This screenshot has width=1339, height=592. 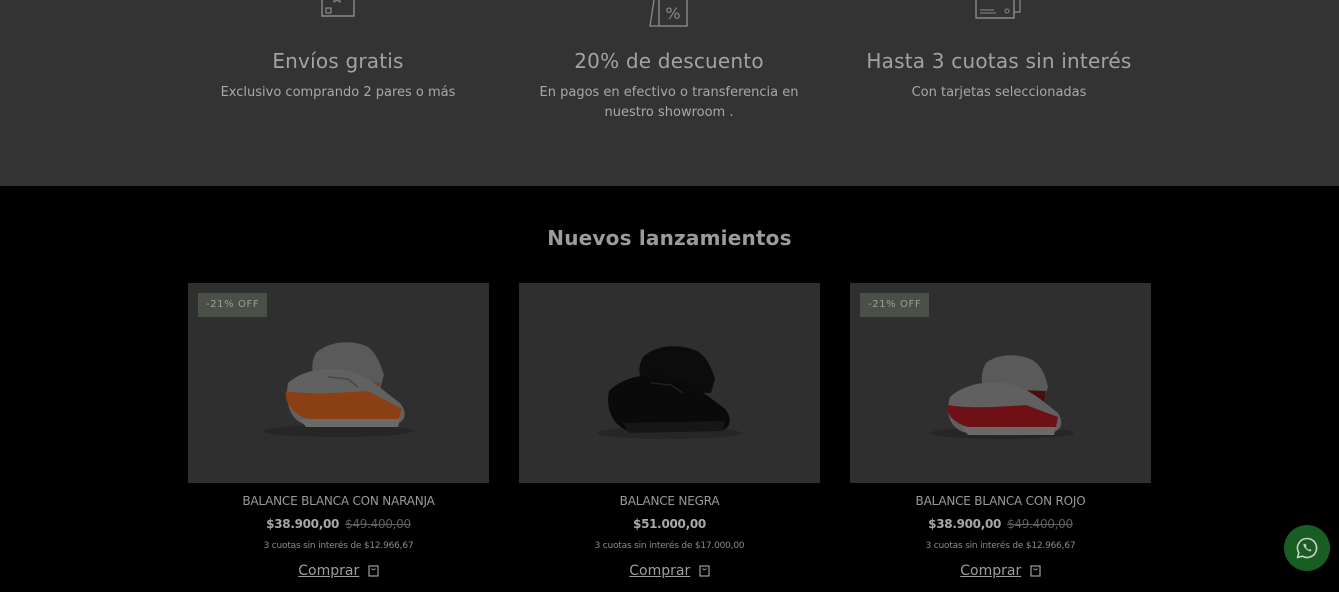 What do you see at coordinates (338, 13) in the screenshot?
I see `shipping-box-icon` at bounding box center [338, 13].